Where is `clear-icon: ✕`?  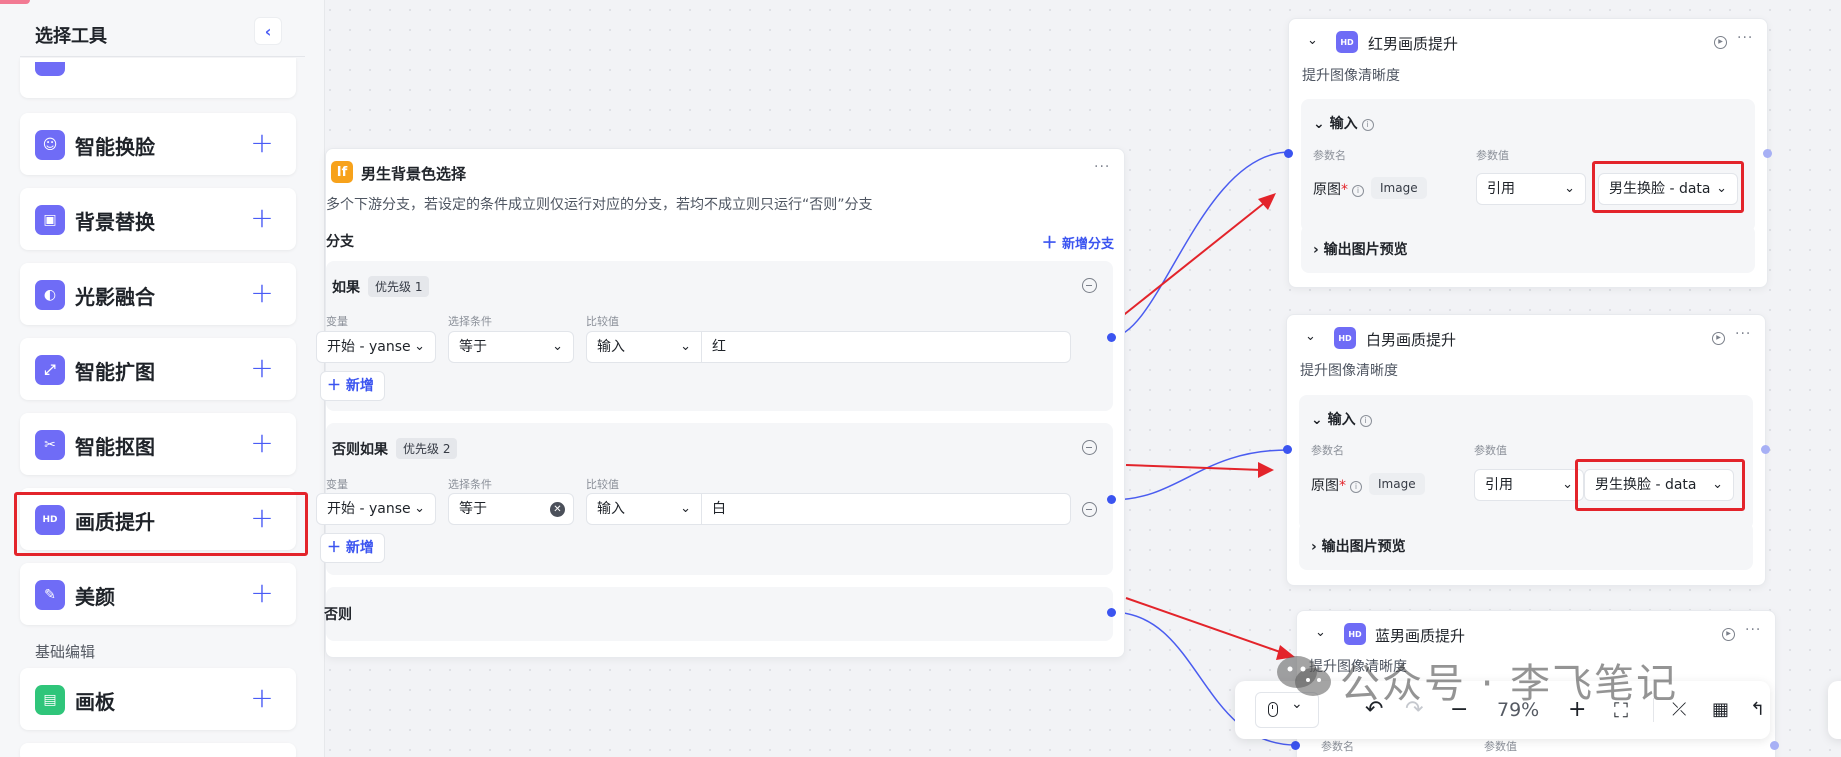
clear-icon: ✕ is located at coordinates (557, 509).